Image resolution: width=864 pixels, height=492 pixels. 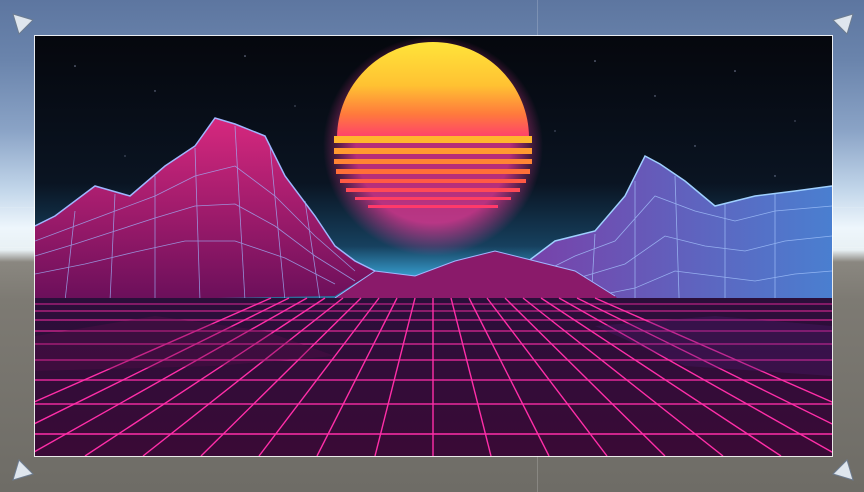 What do you see at coordinates (843, 470) in the screenshot?
I see `resize-handle-bottom-right` at bounding box center [843, 470].